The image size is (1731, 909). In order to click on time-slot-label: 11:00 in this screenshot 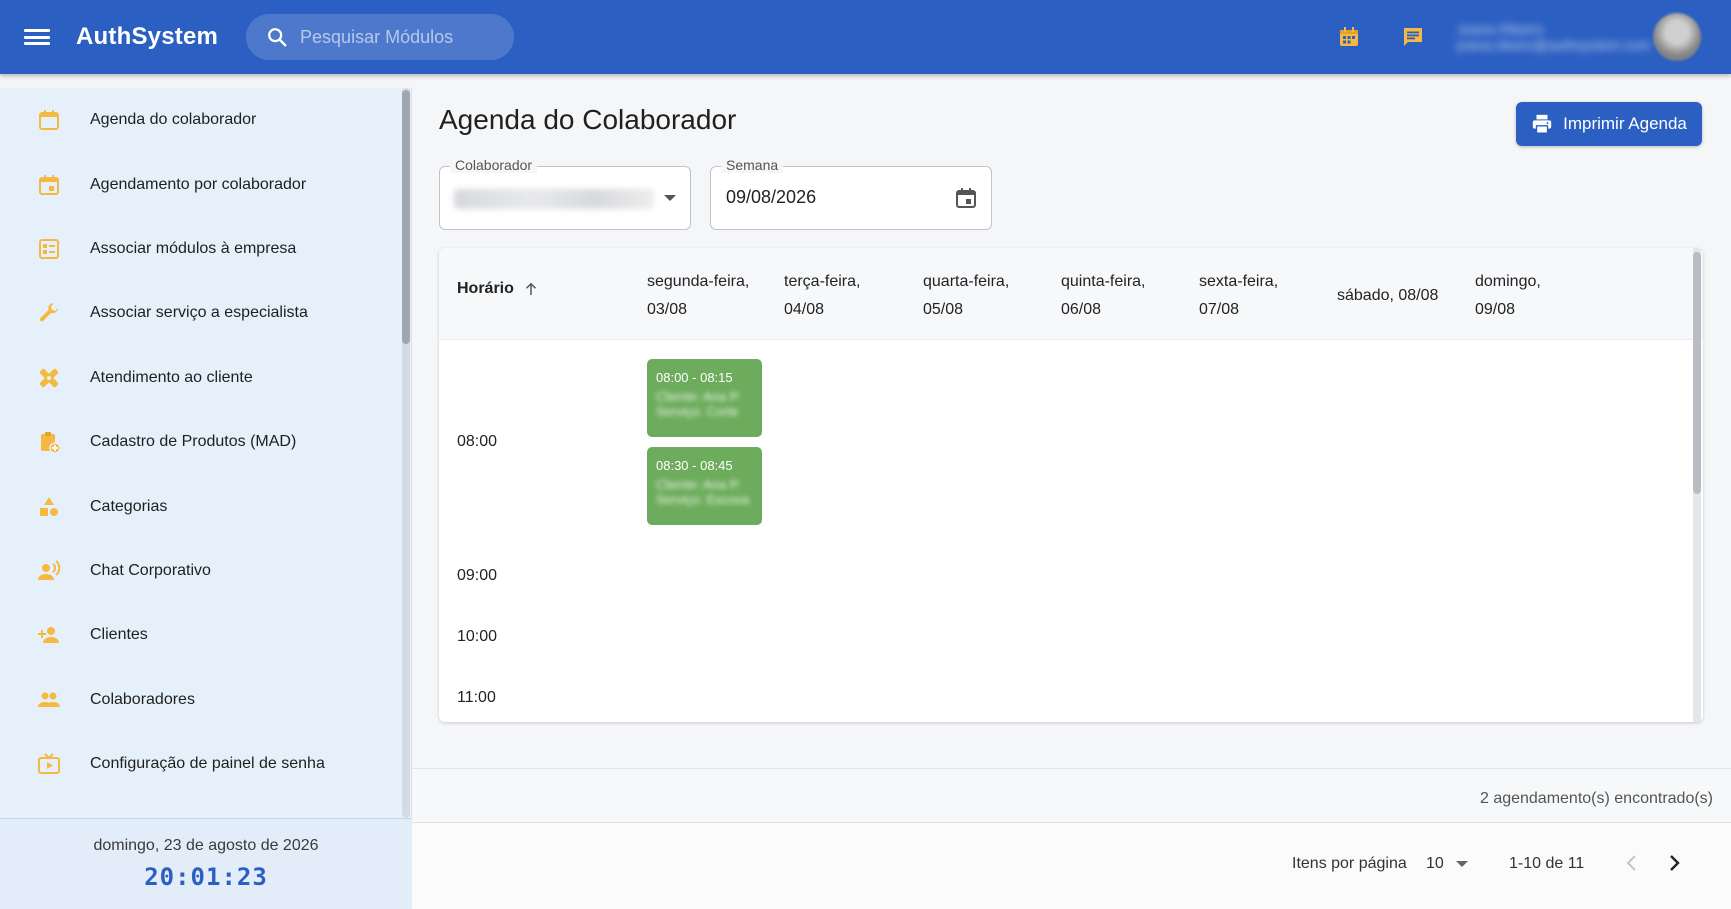, I will do `click(476, 697)`.